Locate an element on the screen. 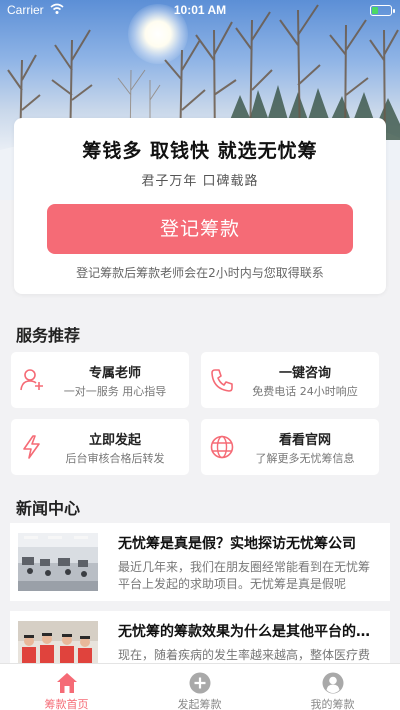 Image resolution: width=400 pixels, height=710 pixels. user-avatar-icon is located at coordinates (333, 683).